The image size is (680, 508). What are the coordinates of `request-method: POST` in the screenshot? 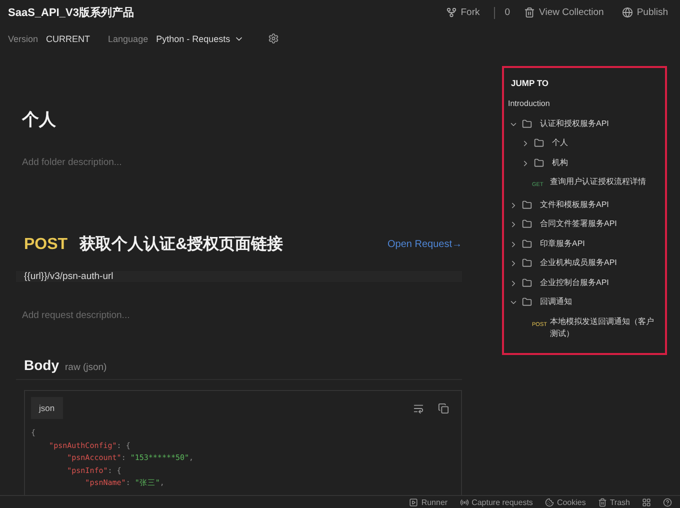 It's located at (46, 245).